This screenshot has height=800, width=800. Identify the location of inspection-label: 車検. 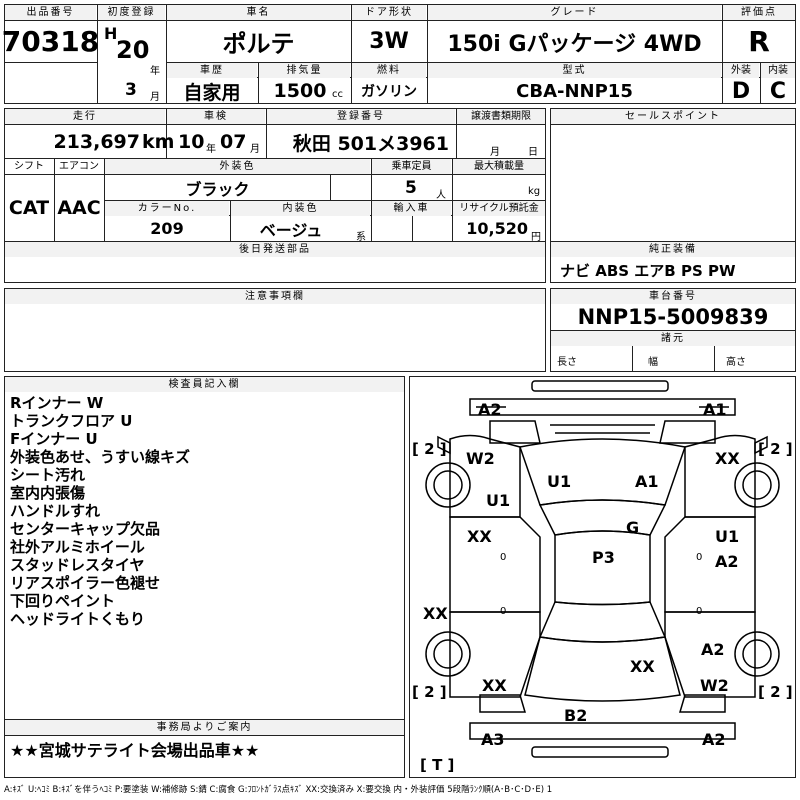
(216, 116).